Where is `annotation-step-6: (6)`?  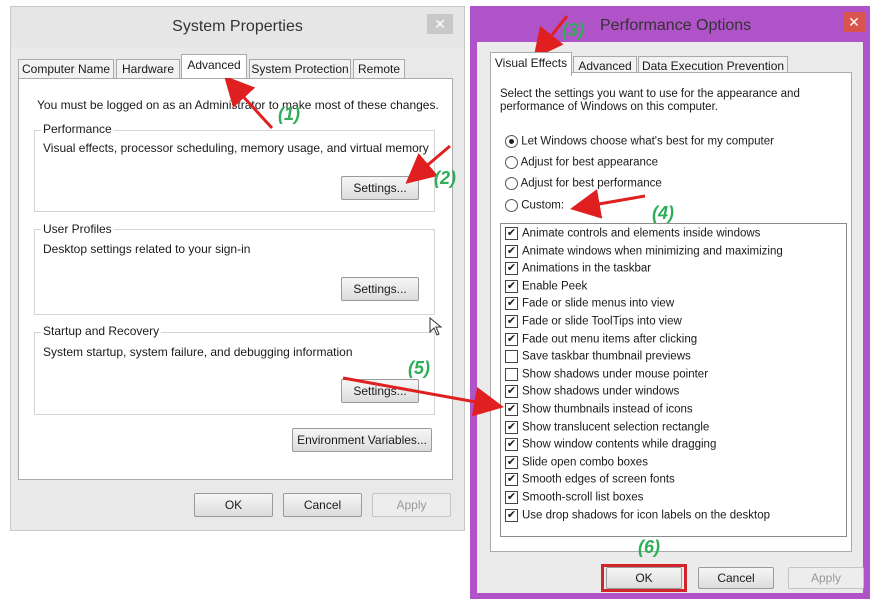 annotation-step-6: (6) is located at coordinates (649, 547).